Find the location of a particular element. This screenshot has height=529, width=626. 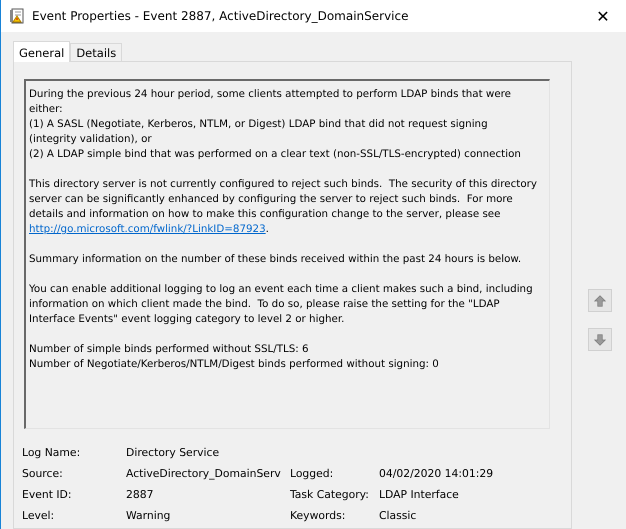

field-value: 04/02/2020 14:01:29 is located at coordinates (436, 474).